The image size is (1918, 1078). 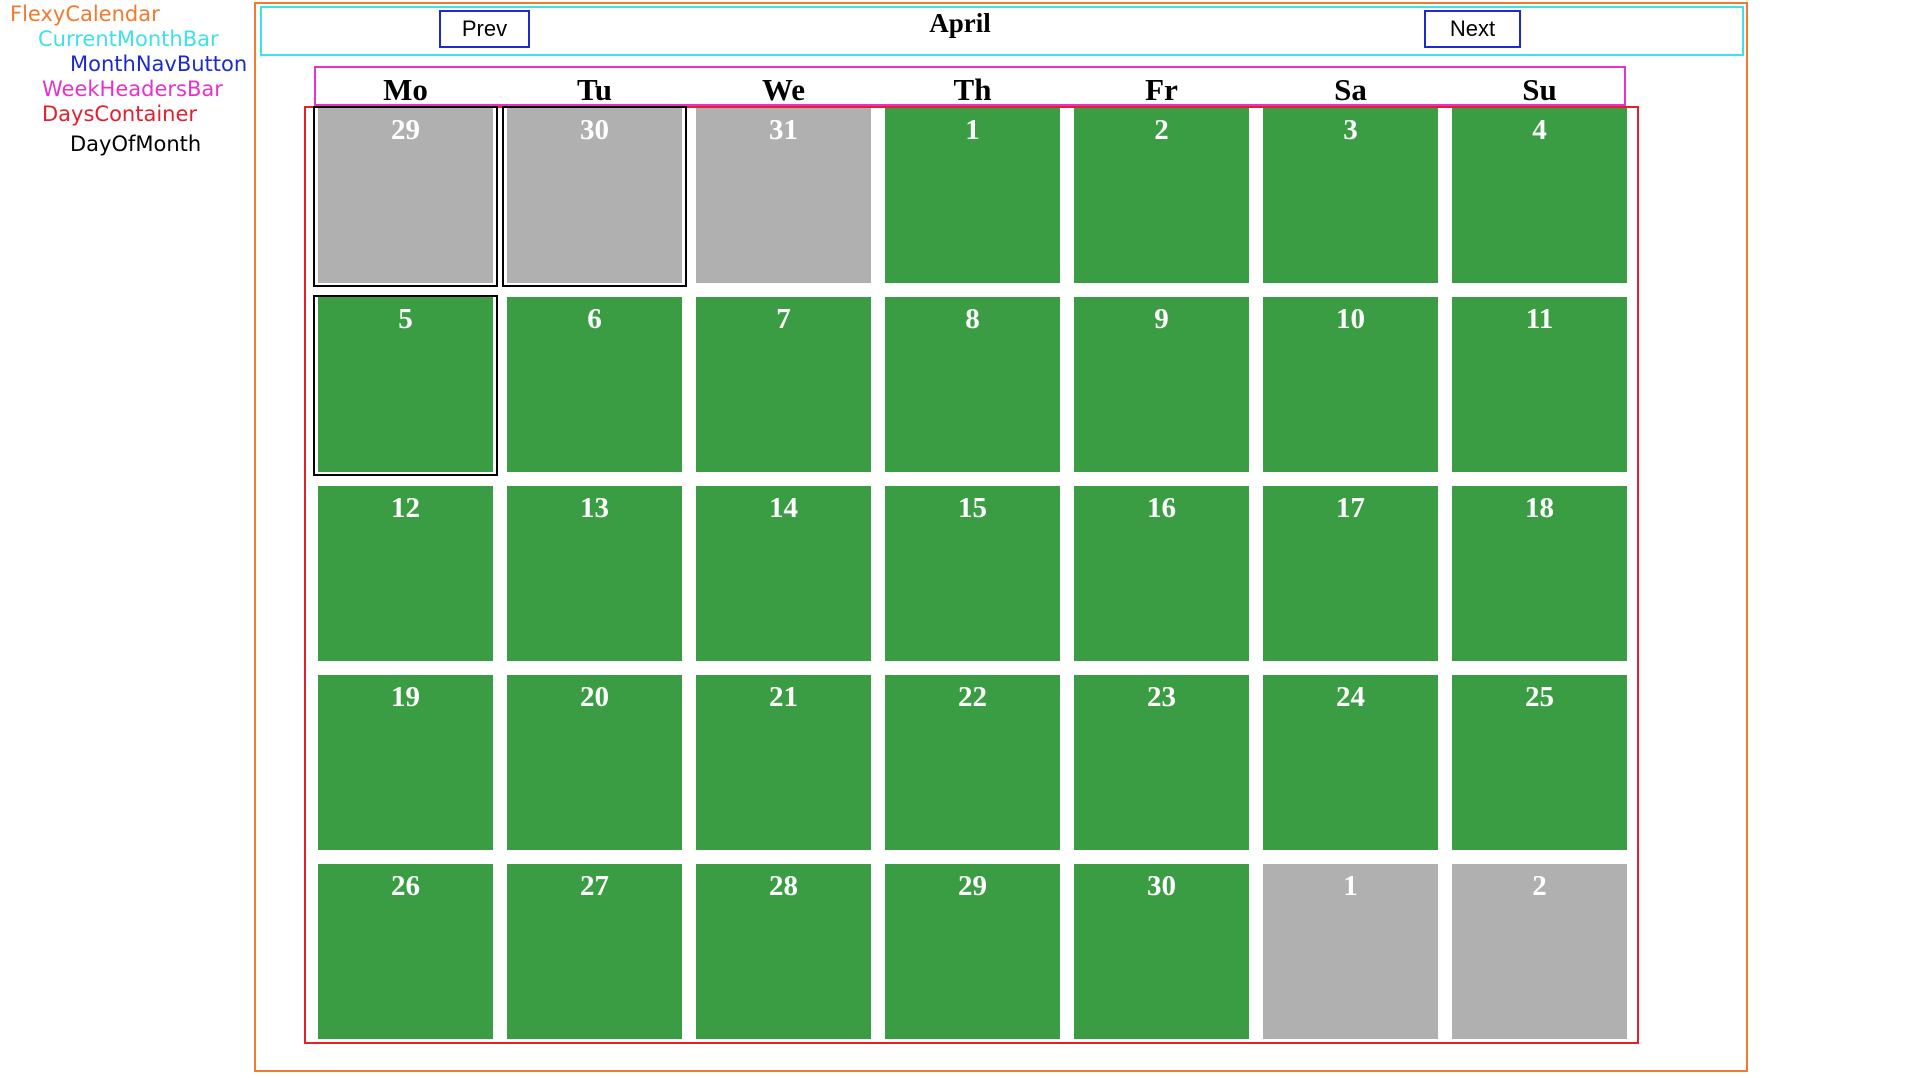 What do you see at coordinates (594, 951) in the screenshot?
I see `day-of-month: 27` at bounding box center [594, 951].